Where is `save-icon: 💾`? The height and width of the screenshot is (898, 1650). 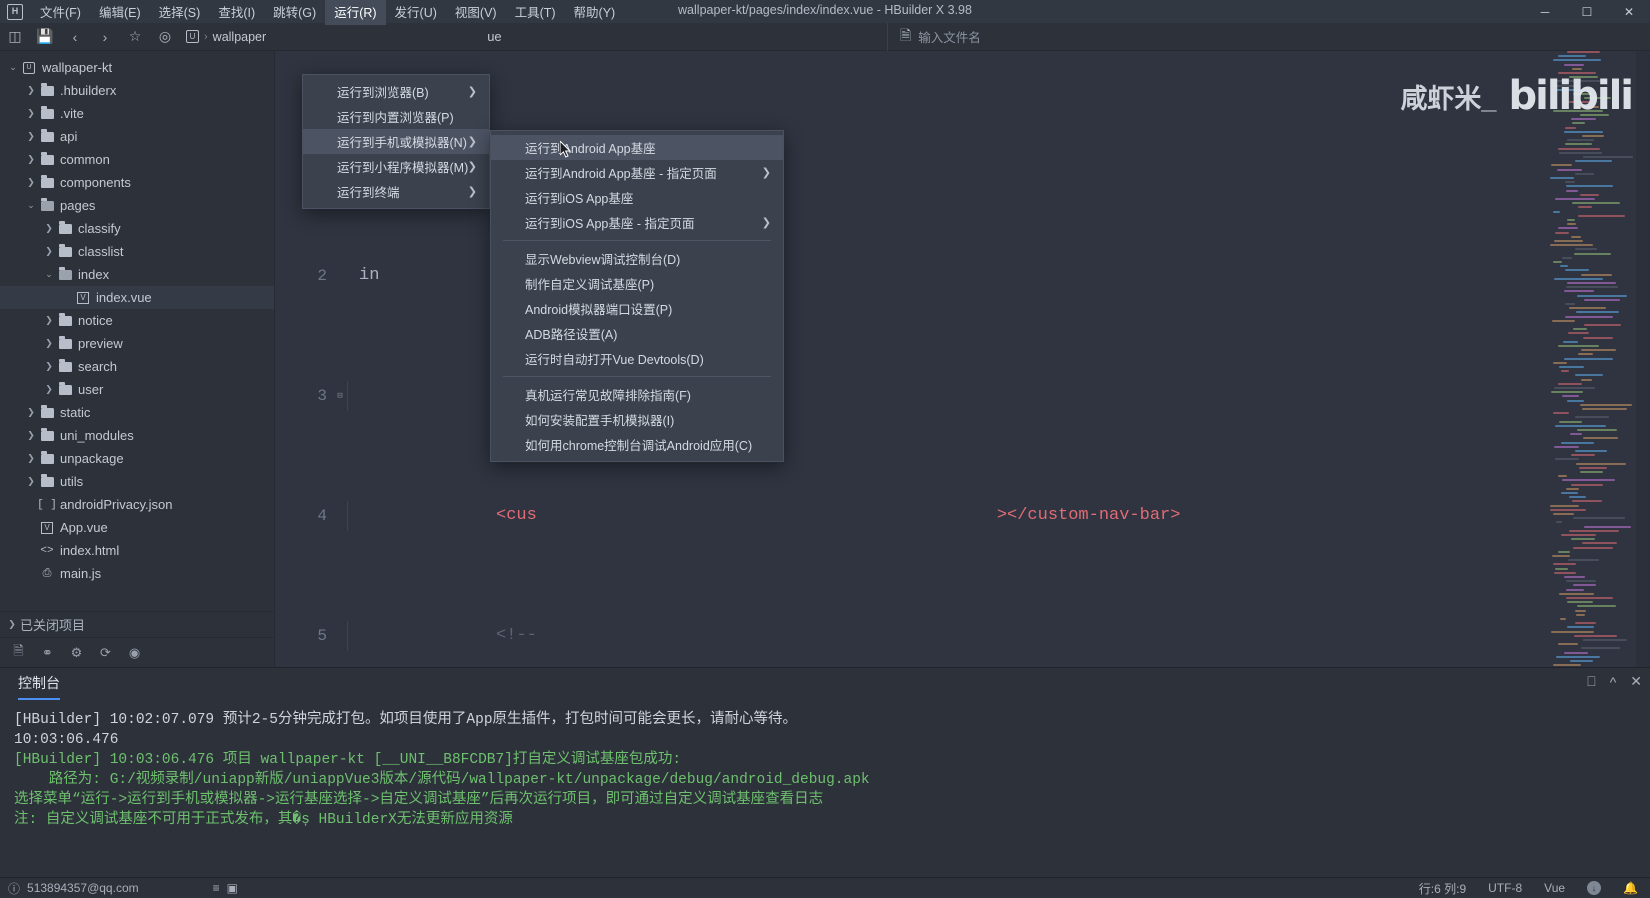
save-icon: 💾 is located at coordinates (45, 37).